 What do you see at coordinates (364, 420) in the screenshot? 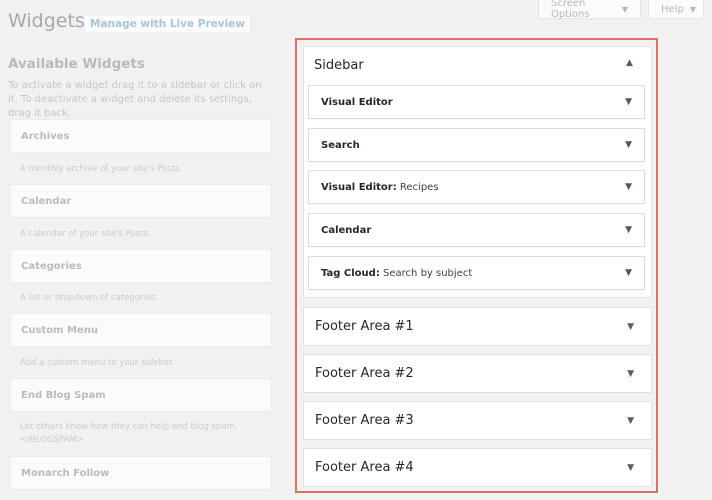
I see `footer-area-label: Footer Area #3` at bounding box center [364, 420].